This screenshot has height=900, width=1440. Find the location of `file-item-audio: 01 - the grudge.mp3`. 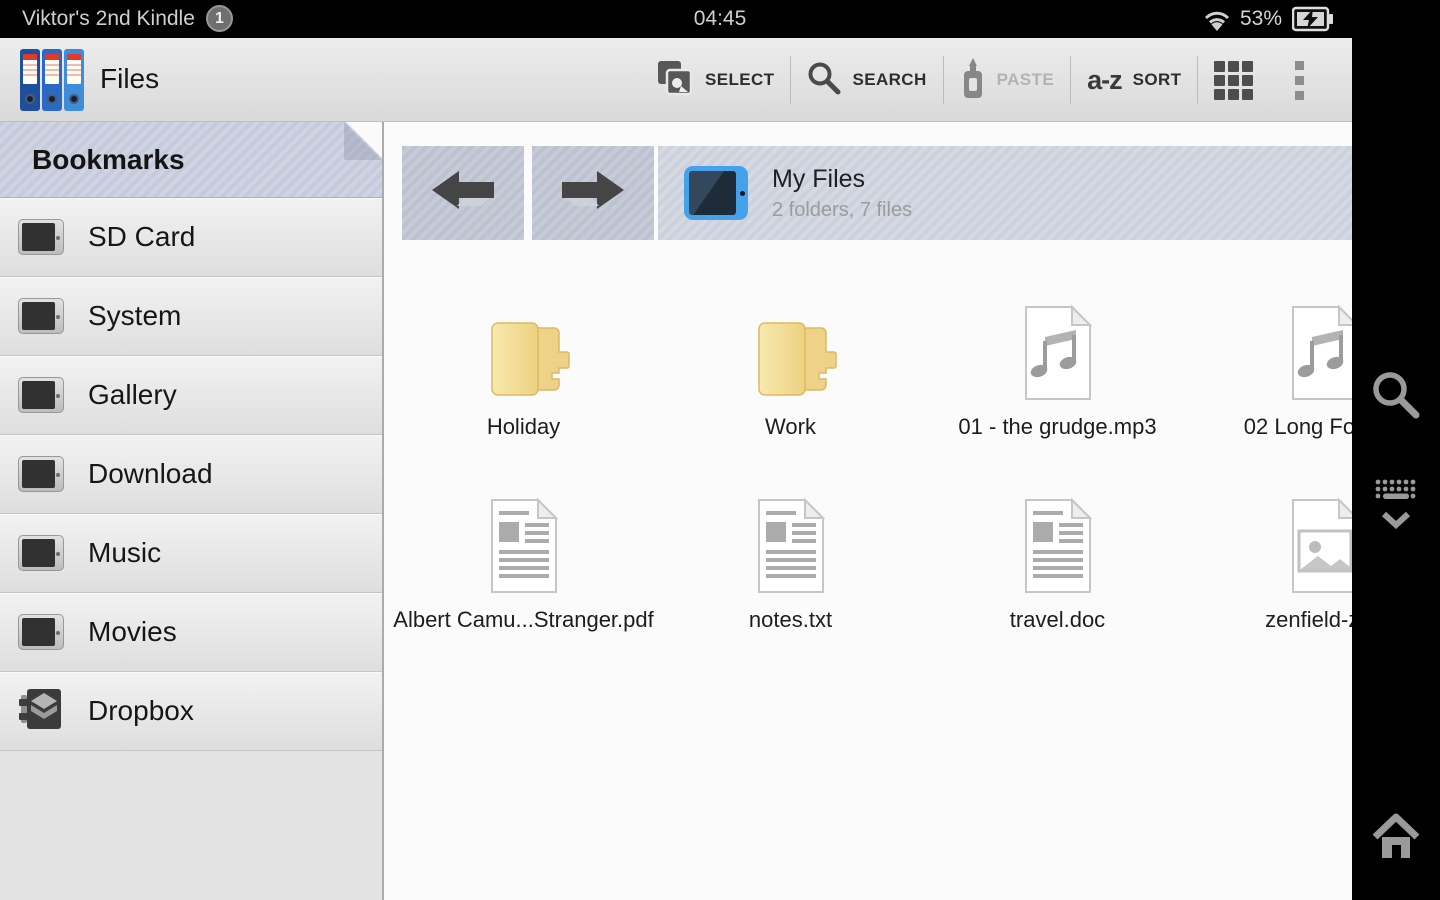

file-item-audio: 01 - the grudge.mp3 is located at coordinates (1057, 378).